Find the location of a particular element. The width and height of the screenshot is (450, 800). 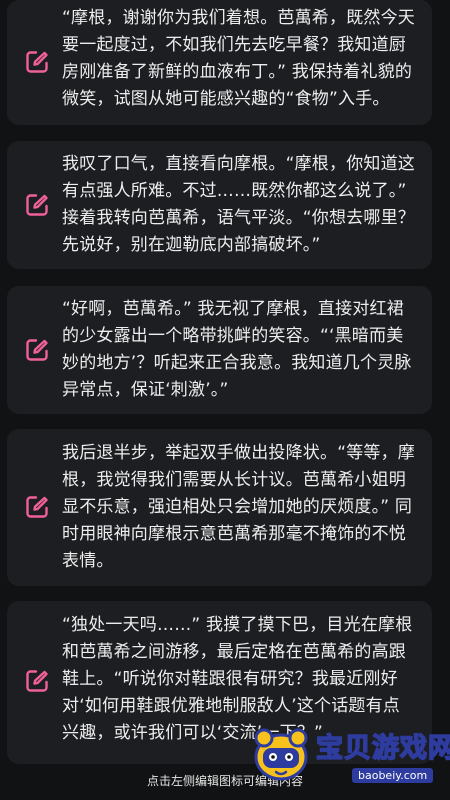

watermark-url: baobeiy.com is located at coordinates (393, 775).